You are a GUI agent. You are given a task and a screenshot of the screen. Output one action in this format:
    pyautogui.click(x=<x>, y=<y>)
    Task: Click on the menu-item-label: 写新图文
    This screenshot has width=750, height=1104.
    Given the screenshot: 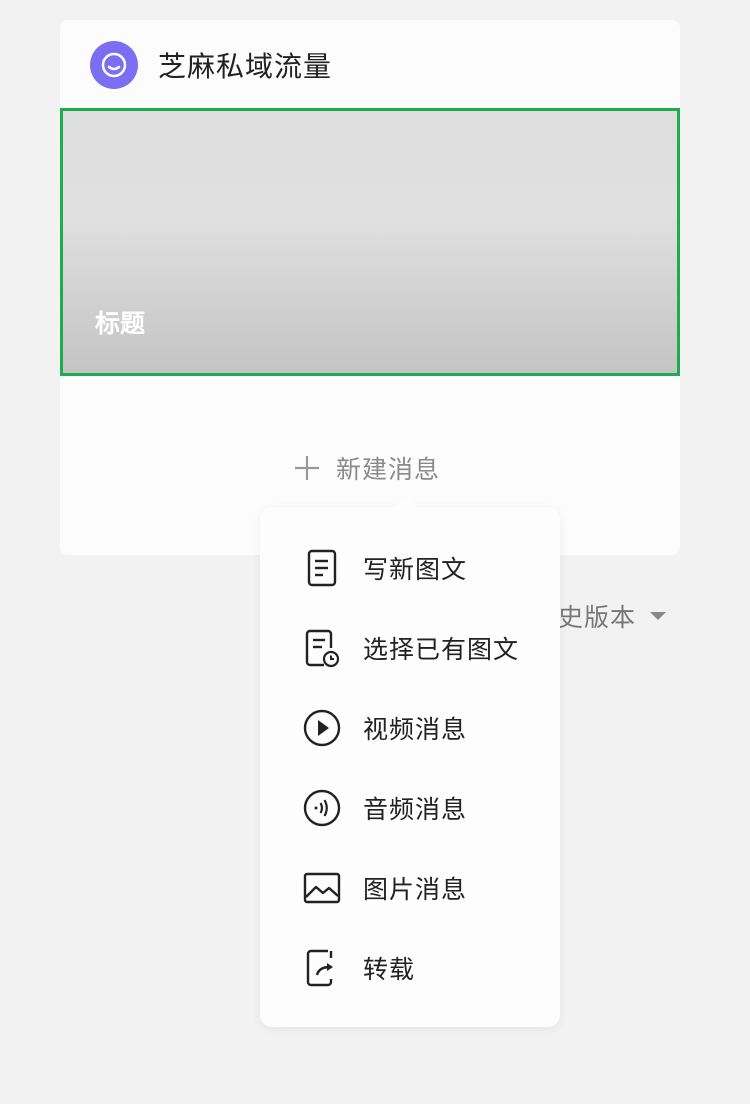 What is the action you would take?
    pyautogui.click(x=415, y=569)
    